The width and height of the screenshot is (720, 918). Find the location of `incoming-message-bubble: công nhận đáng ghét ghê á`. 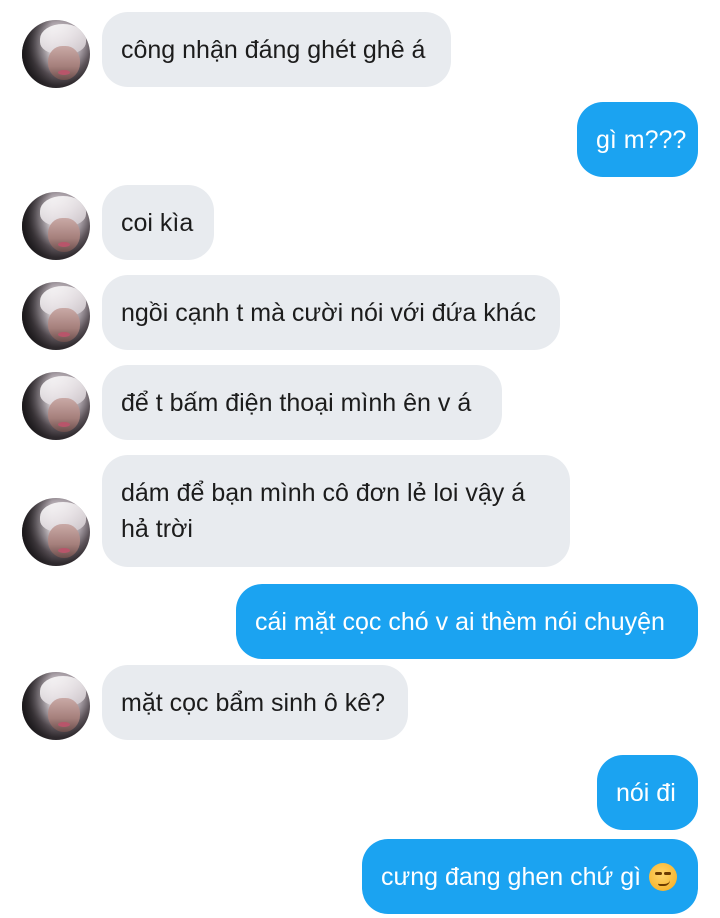

incoming-message-bubble: công nhận đáng ghét ghê á is located at coordinates (276, 49).